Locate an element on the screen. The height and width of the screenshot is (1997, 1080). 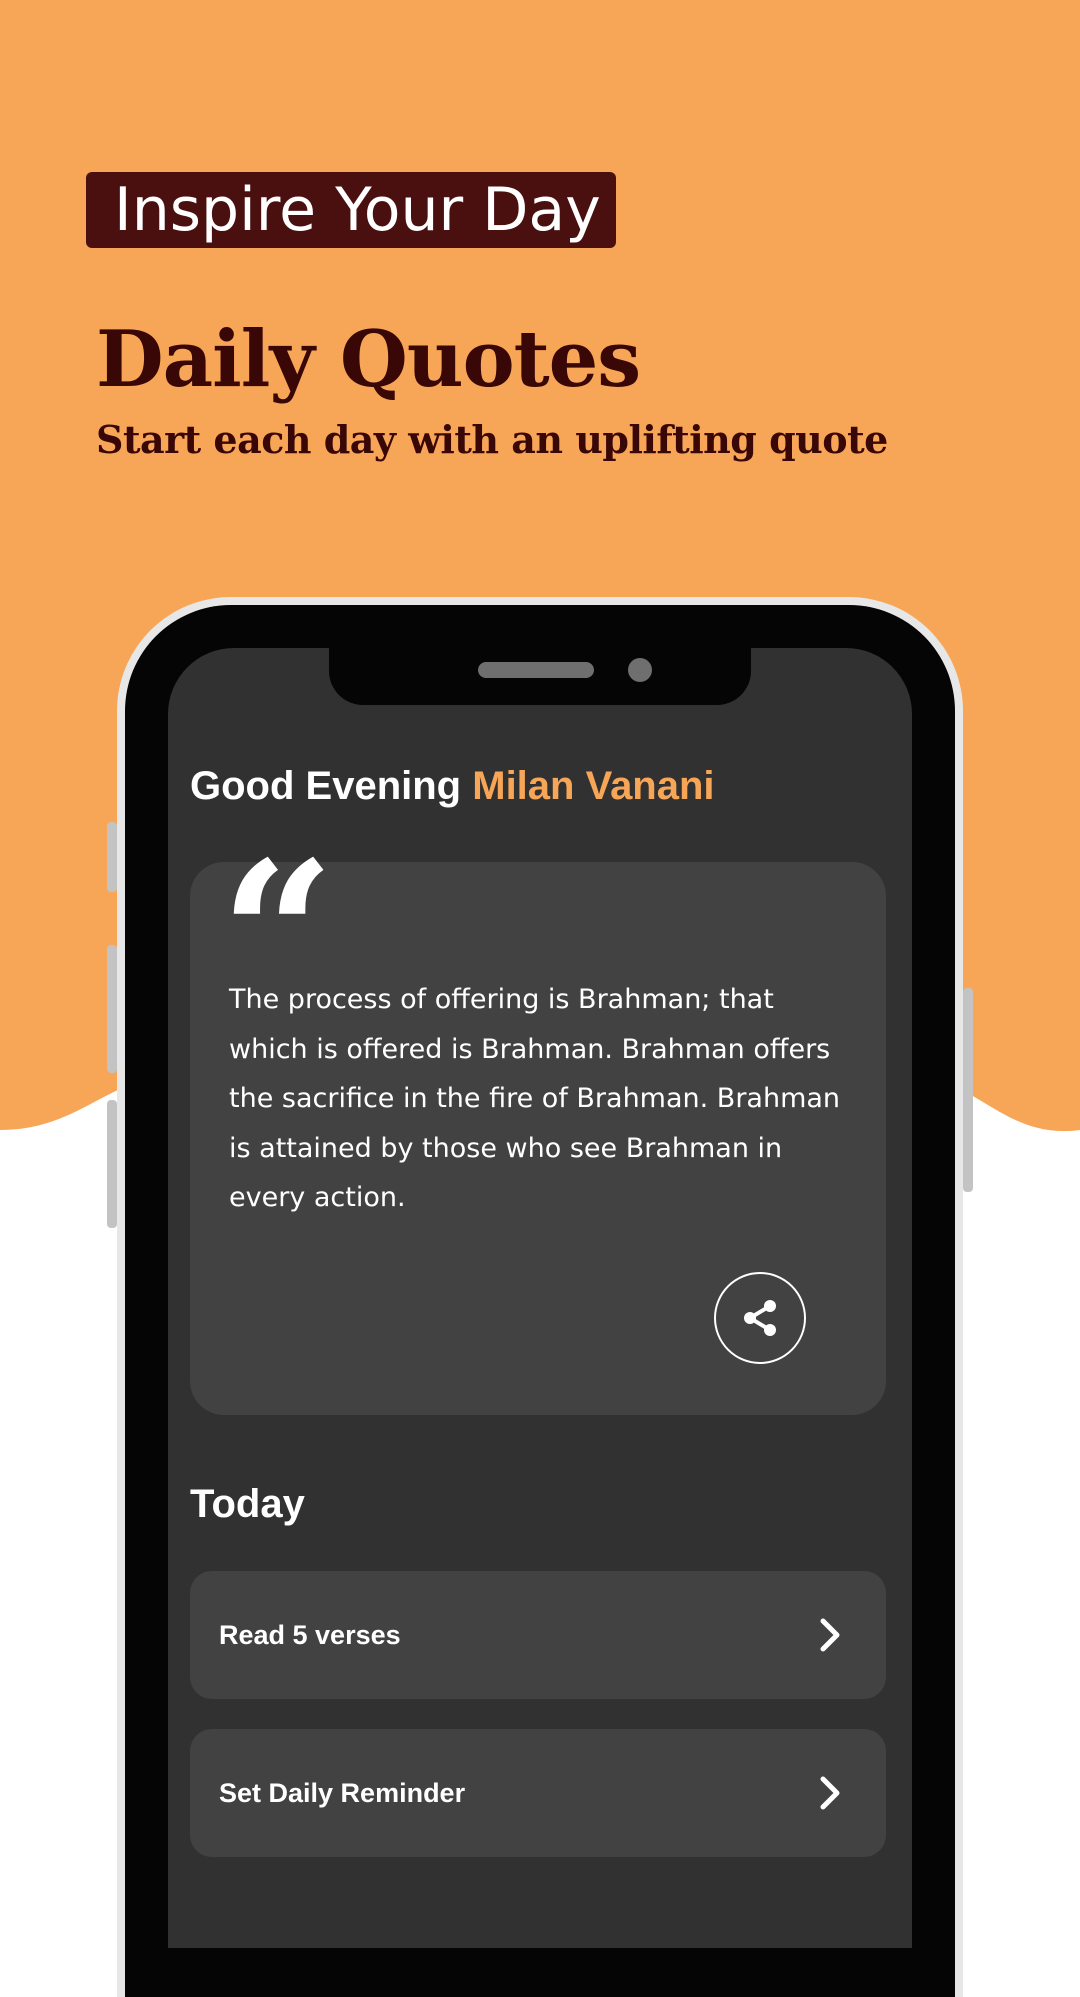
quote-mark-icon: “ is located at coordinates (277, 891).